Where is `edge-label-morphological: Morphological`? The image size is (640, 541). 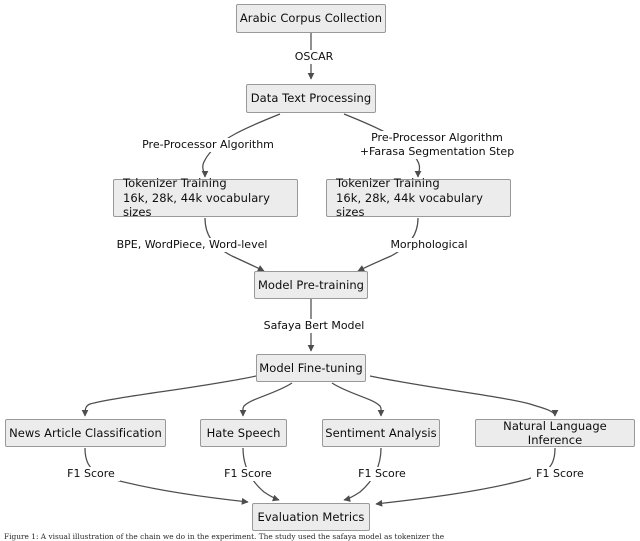 edge-label-morphological: Morphological is located at coordinates (429, 245).